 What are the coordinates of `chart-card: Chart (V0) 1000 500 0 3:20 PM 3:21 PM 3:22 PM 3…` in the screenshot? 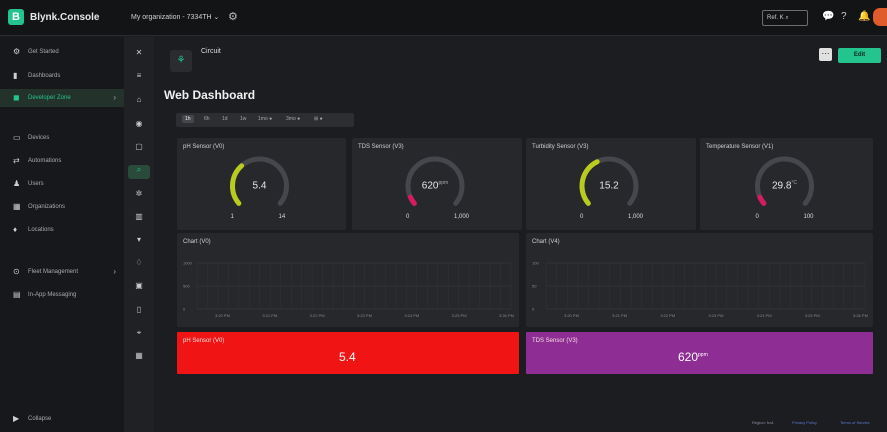 It's located at (348, 280).